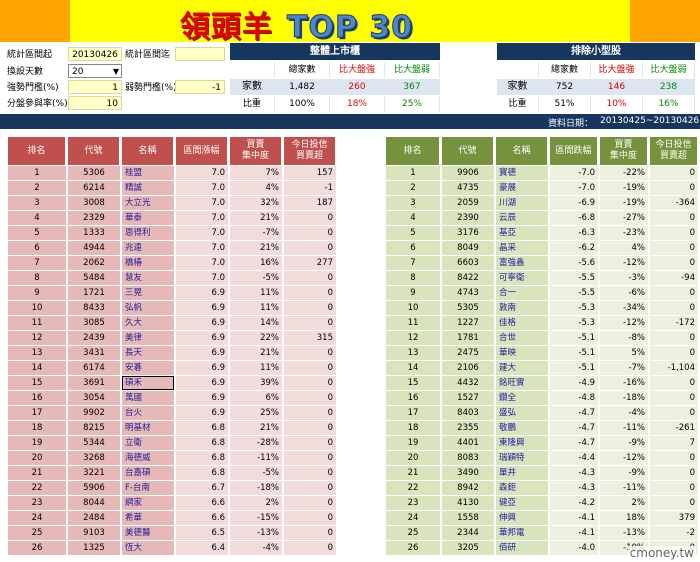 The height and width of the screenshot is (562, 700). I want to click on table-cell-name: 川湖, so click(522, 203).